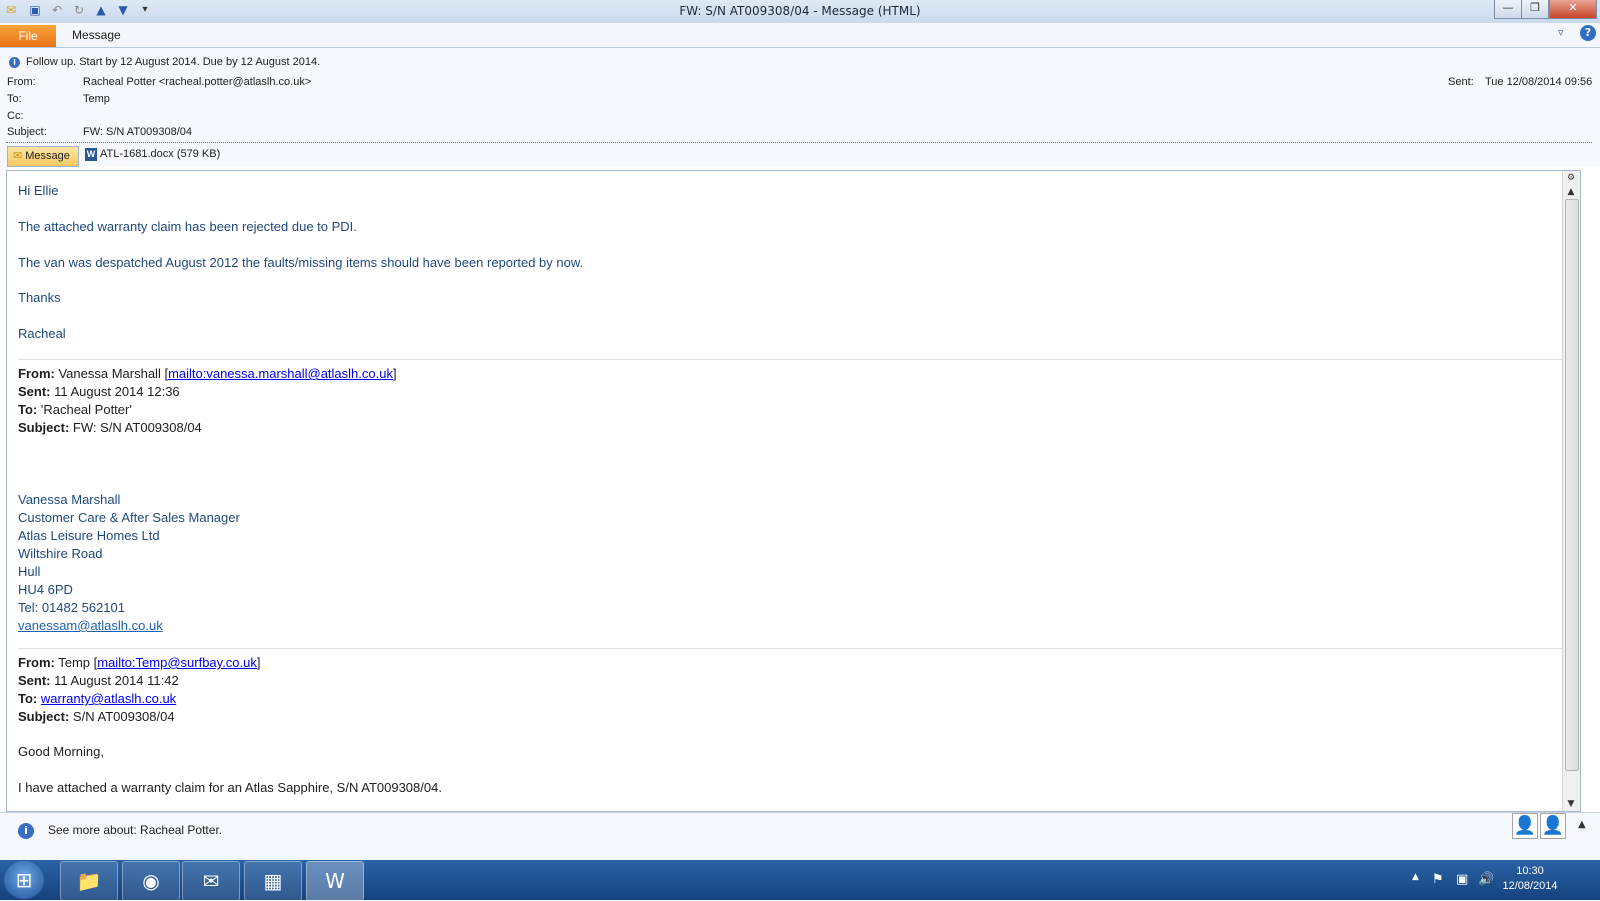  Describe the element at coordinates (258, 662) in the screenshot. I see `fwd2-from-close: ]` at that location.